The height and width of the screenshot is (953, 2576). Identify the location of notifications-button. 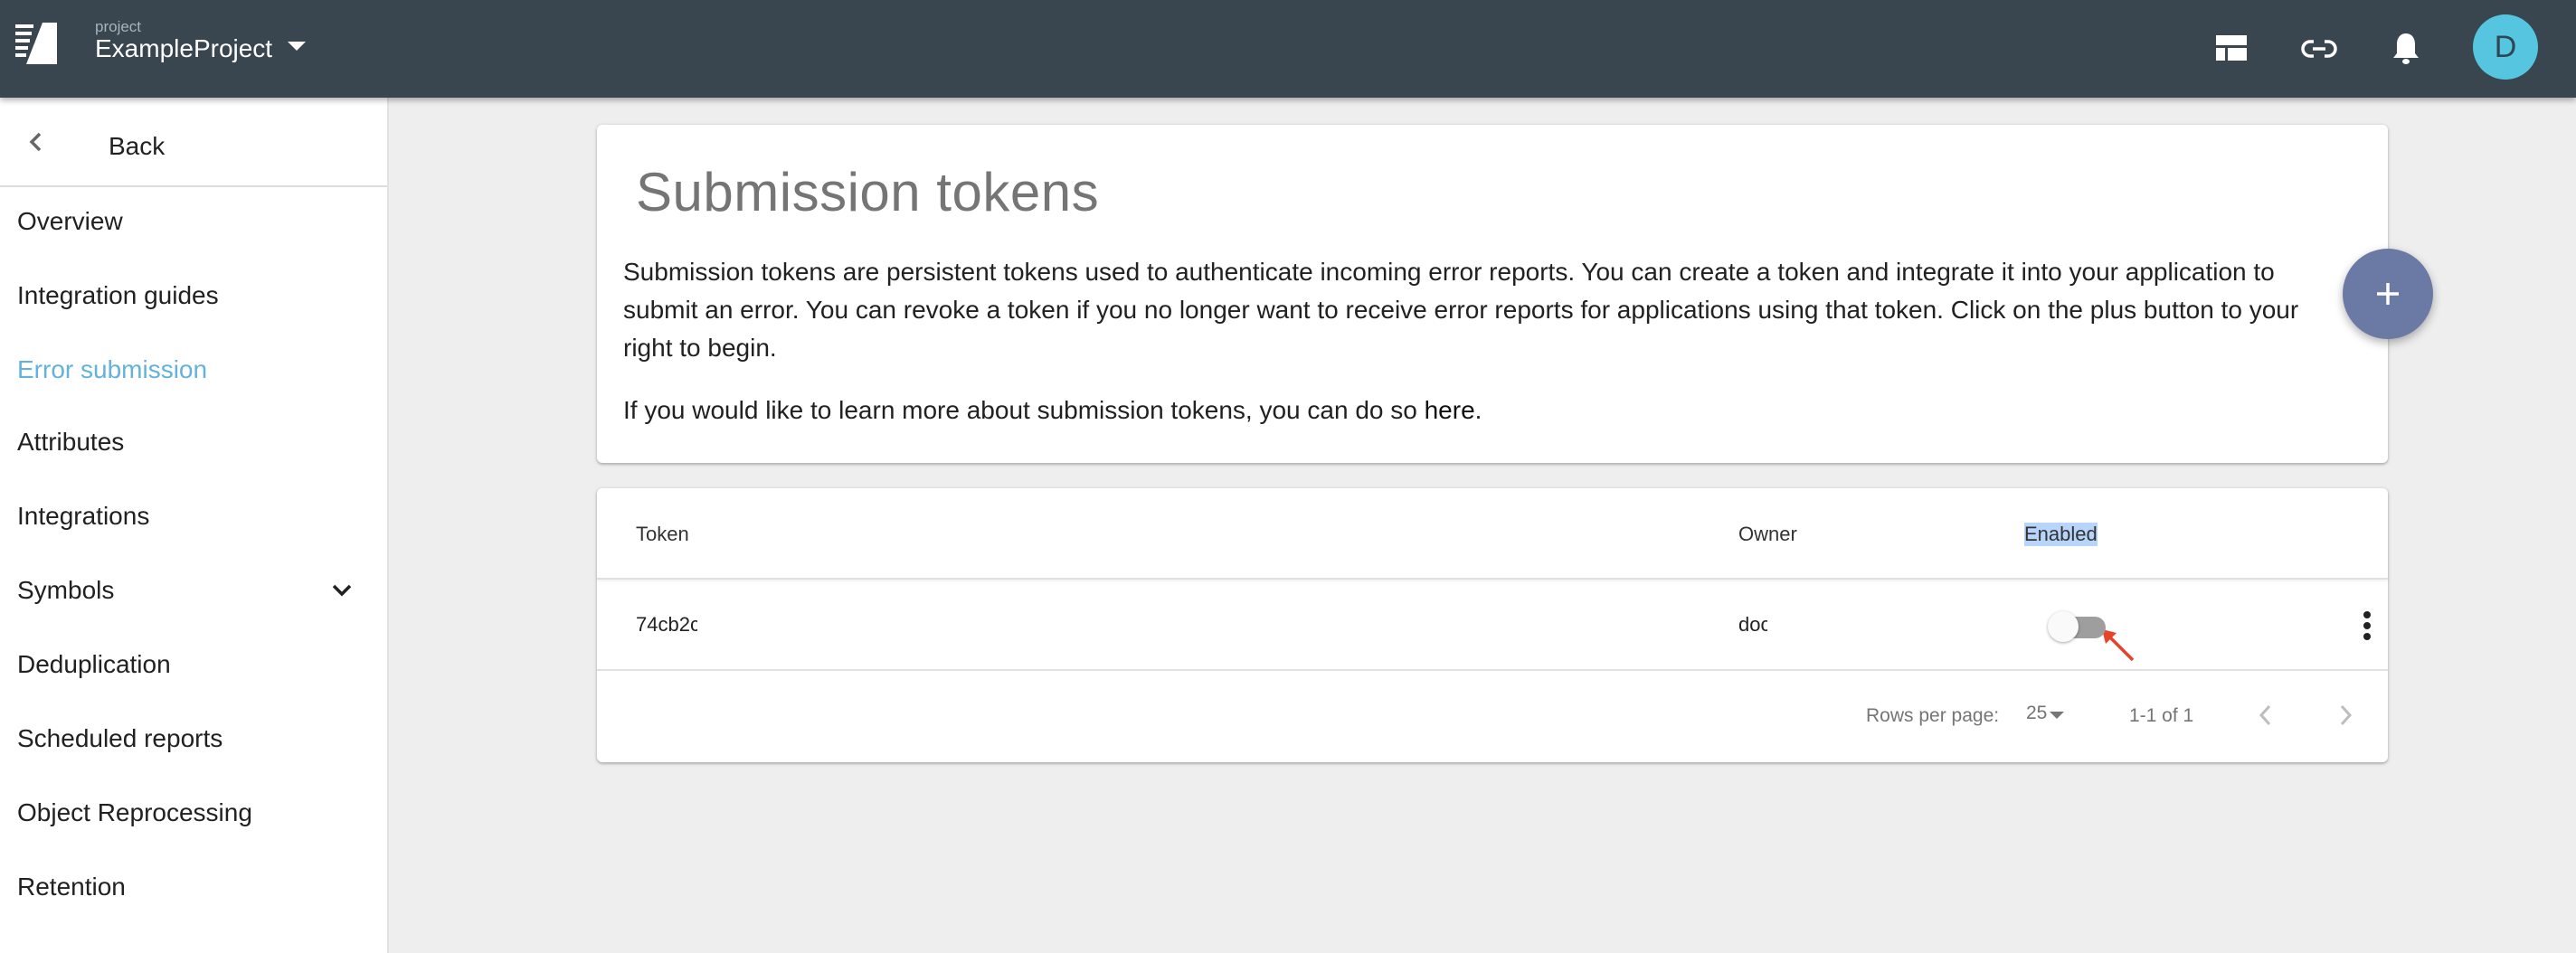
(2406, 49).